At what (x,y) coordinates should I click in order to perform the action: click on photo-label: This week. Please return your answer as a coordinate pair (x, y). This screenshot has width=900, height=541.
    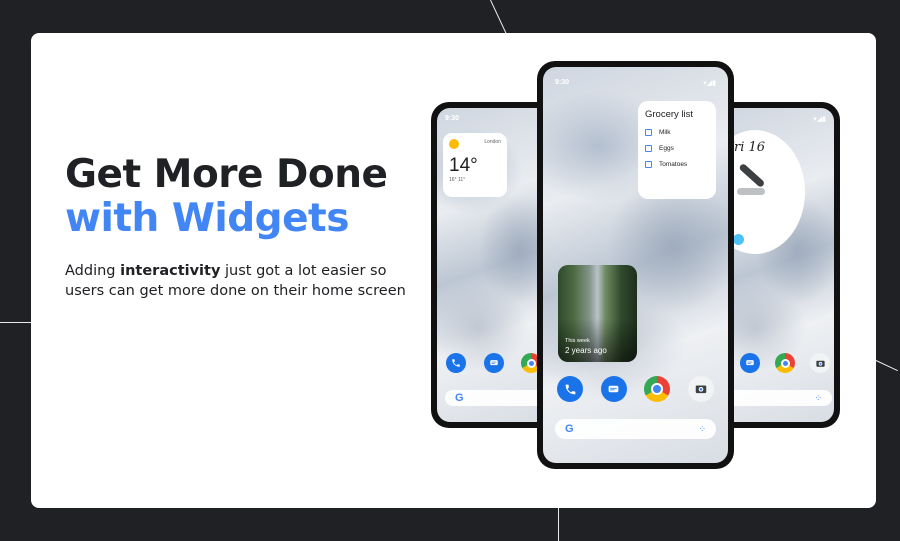
    Looking at the image, I should click on (577, 341).